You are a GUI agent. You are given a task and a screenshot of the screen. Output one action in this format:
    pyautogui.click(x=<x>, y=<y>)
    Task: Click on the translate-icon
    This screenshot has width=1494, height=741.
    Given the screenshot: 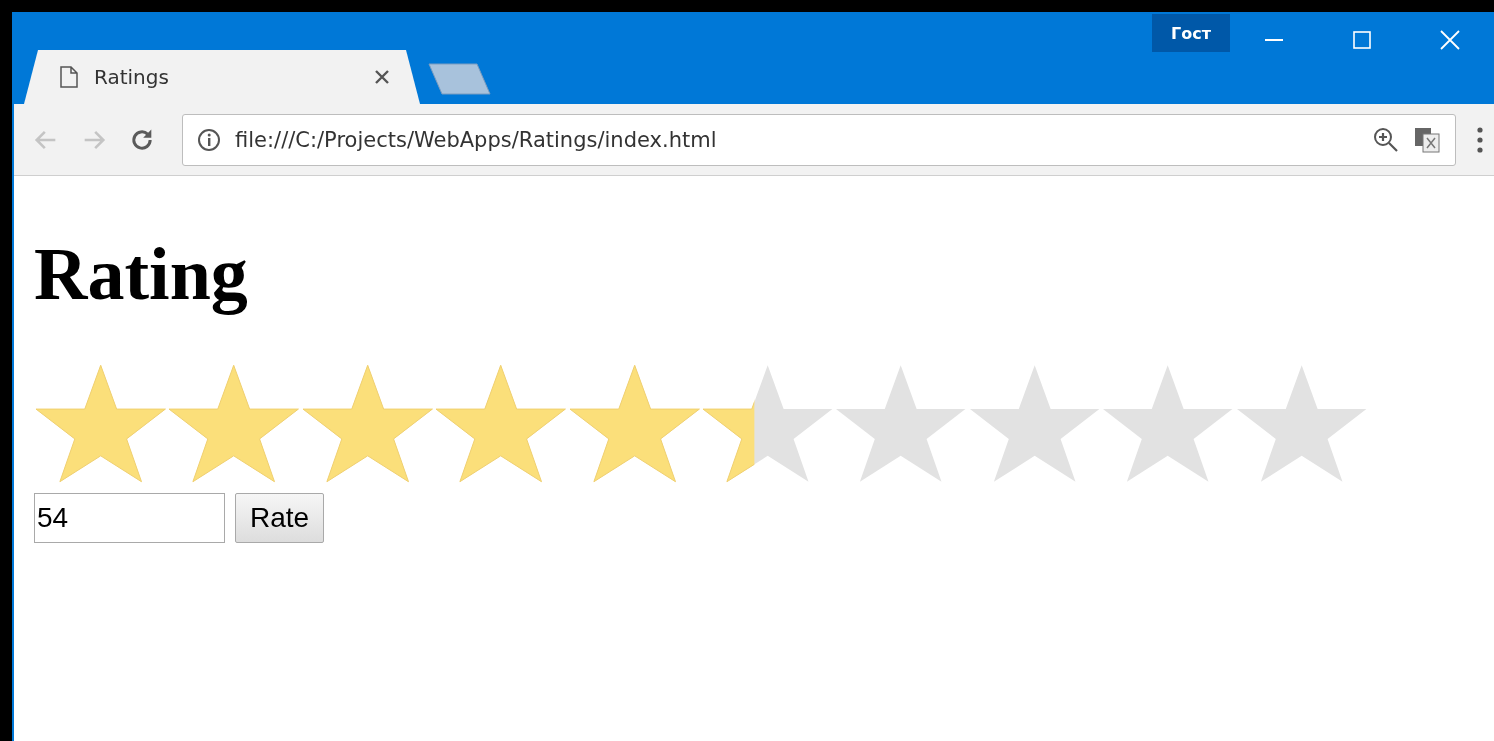 What is the action you would take?
    pyautogui.click(x=1427, y=139)
    